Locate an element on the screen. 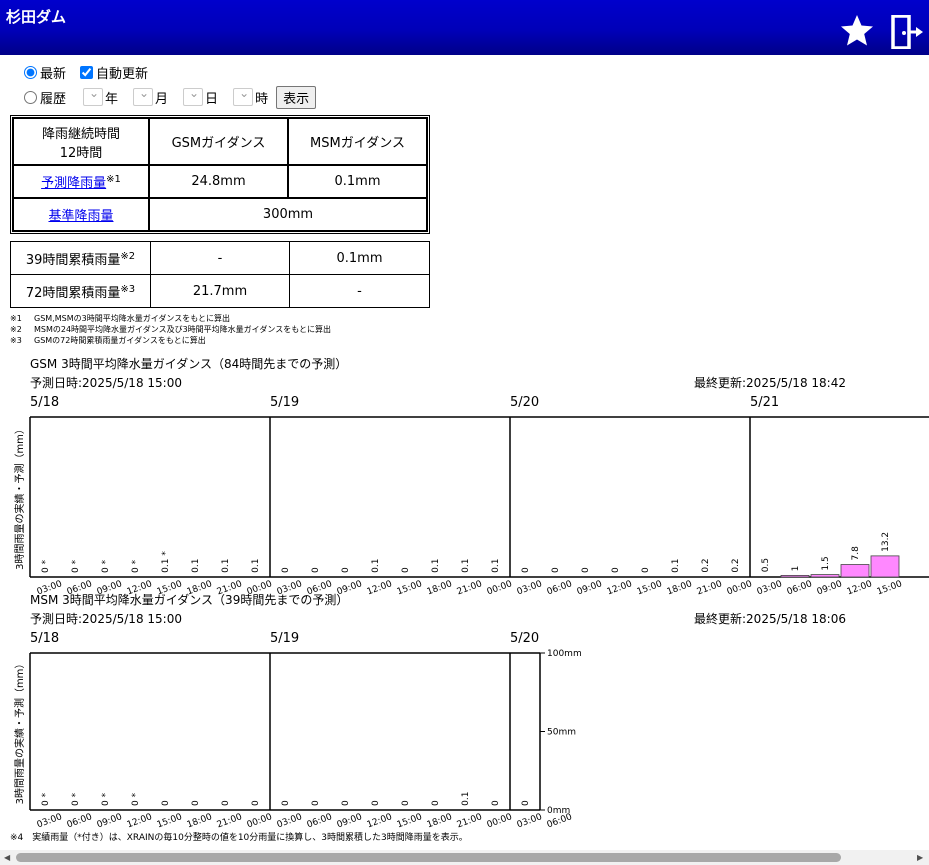  hour-select is located at coordinates (243, 96).